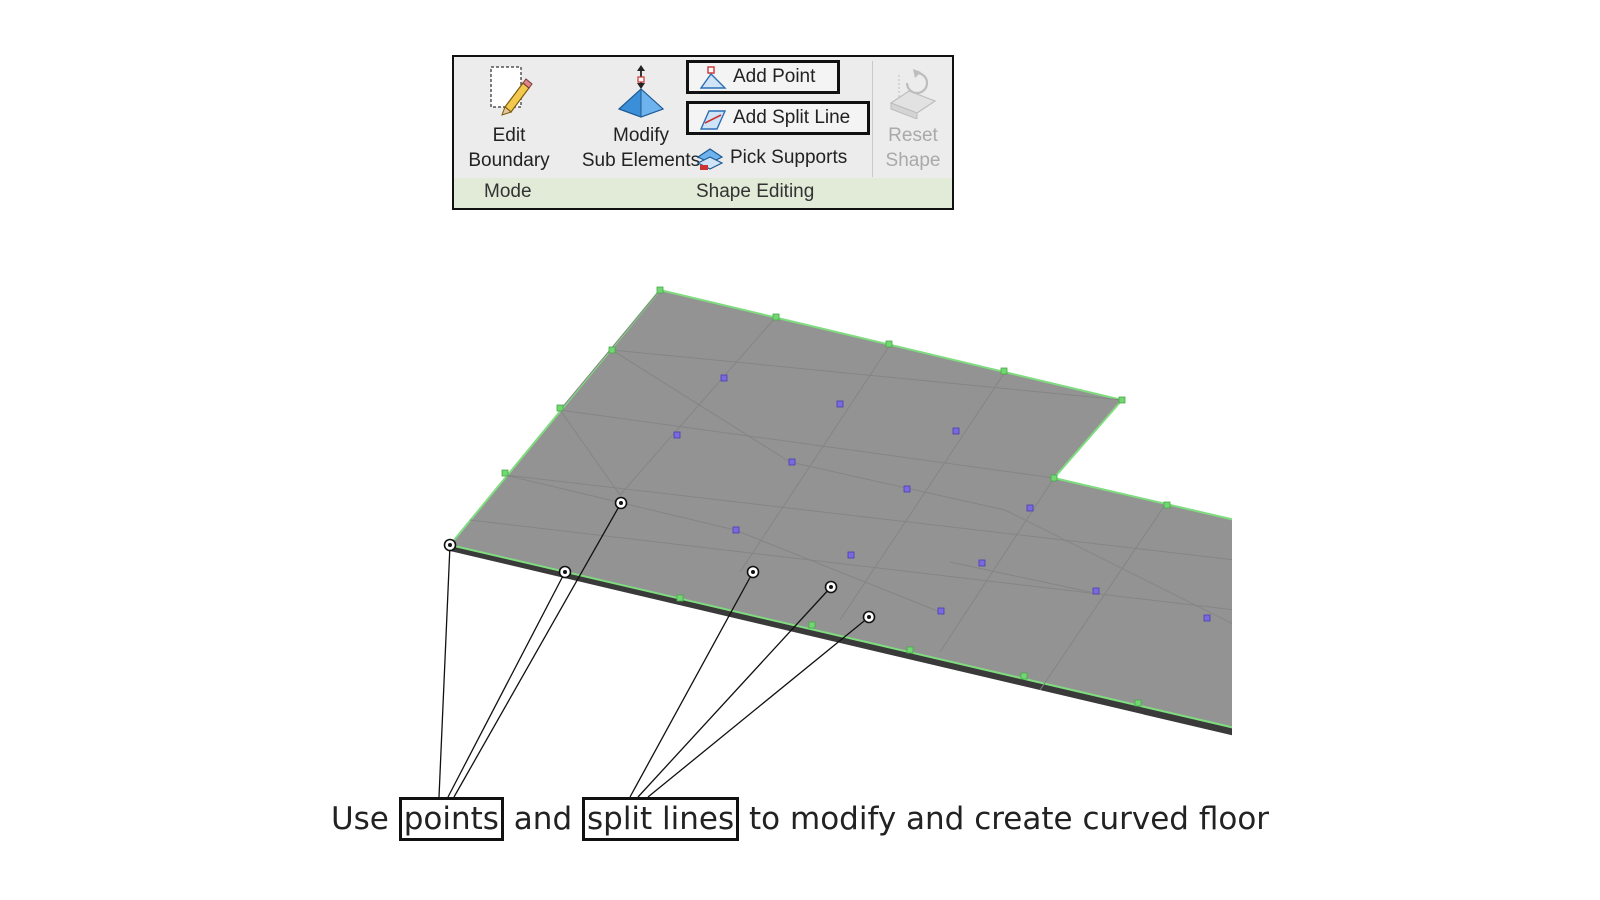 Image resolution: width=1600 pixels, height=900 pixels. I want to click on caption-word-split-lines: split lines, so click(660, 819).